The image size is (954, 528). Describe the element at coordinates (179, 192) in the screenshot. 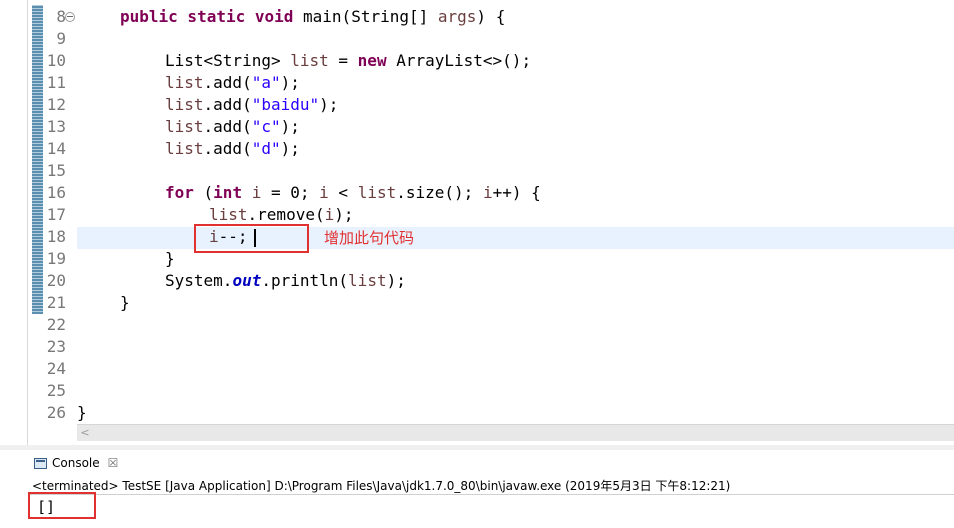

I see `keyword: for` at that location.